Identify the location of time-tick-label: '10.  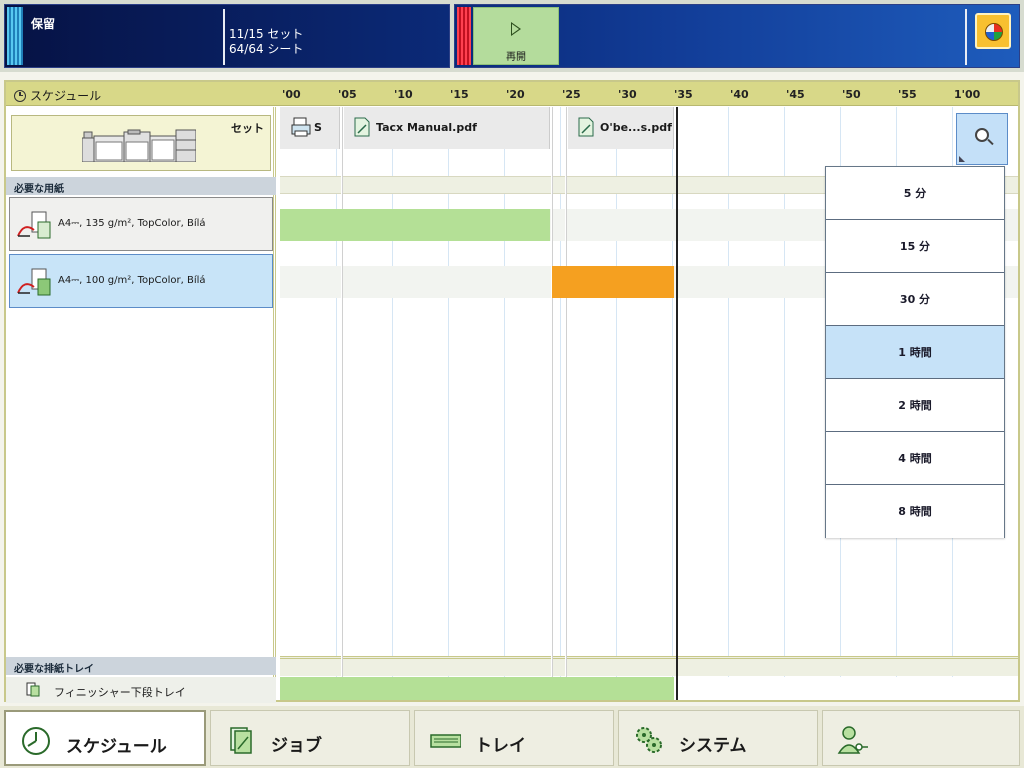
(403, 94).